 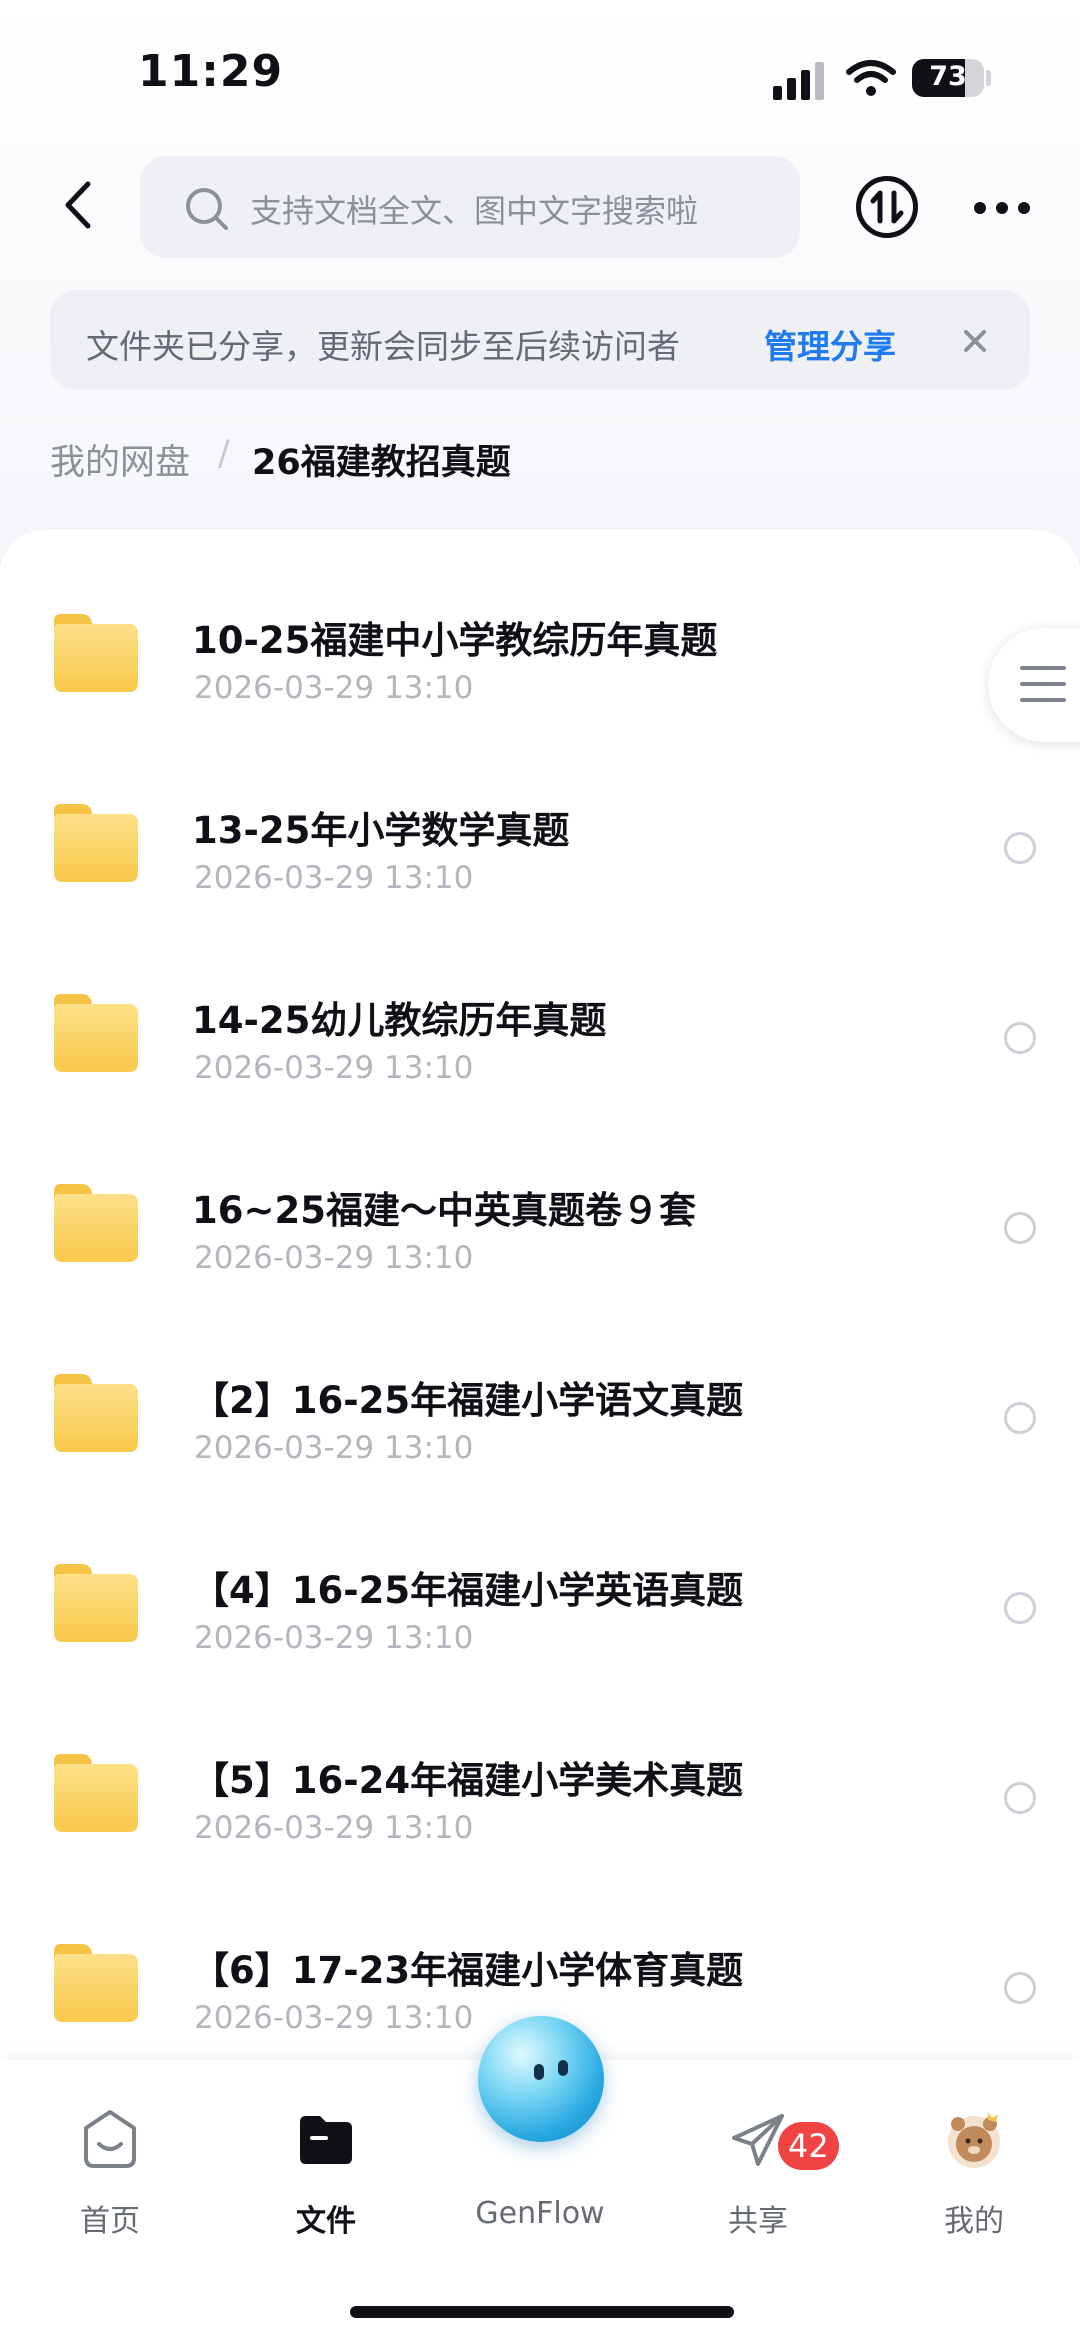 What do you see at coordinates (1002, 208) in the screenshot?
I see `more-menu-icon` at bounding box center [1002, 208].